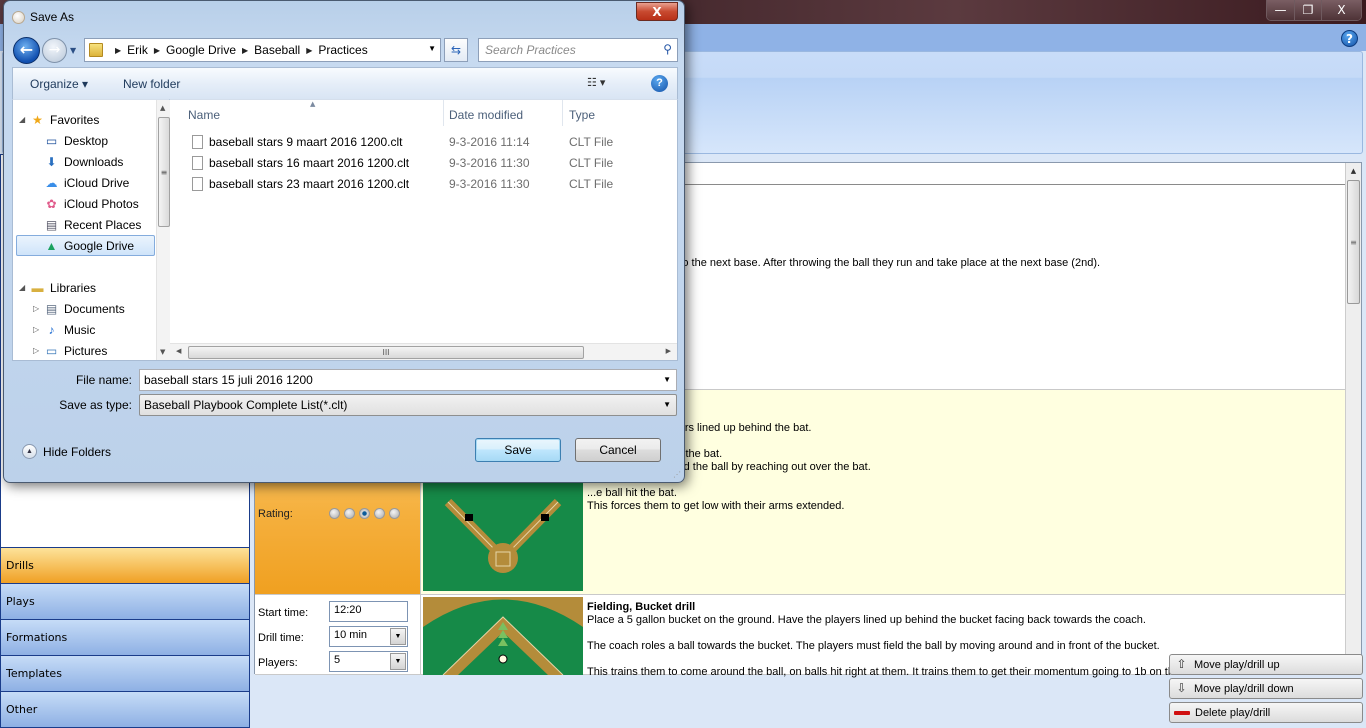 The height and width of the screenshot is (728, 1366). I want to click on list-vertical-scrollbar: ▲ ≡ ▼, so click(1353, 418).